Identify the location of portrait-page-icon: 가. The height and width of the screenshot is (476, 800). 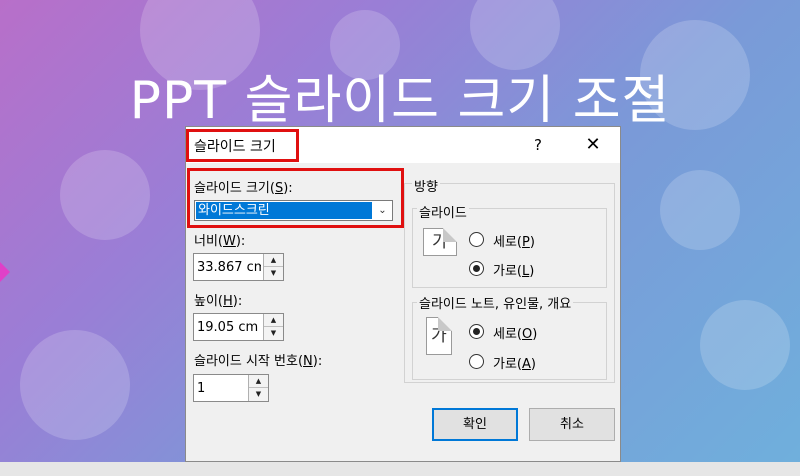
(439, 336).